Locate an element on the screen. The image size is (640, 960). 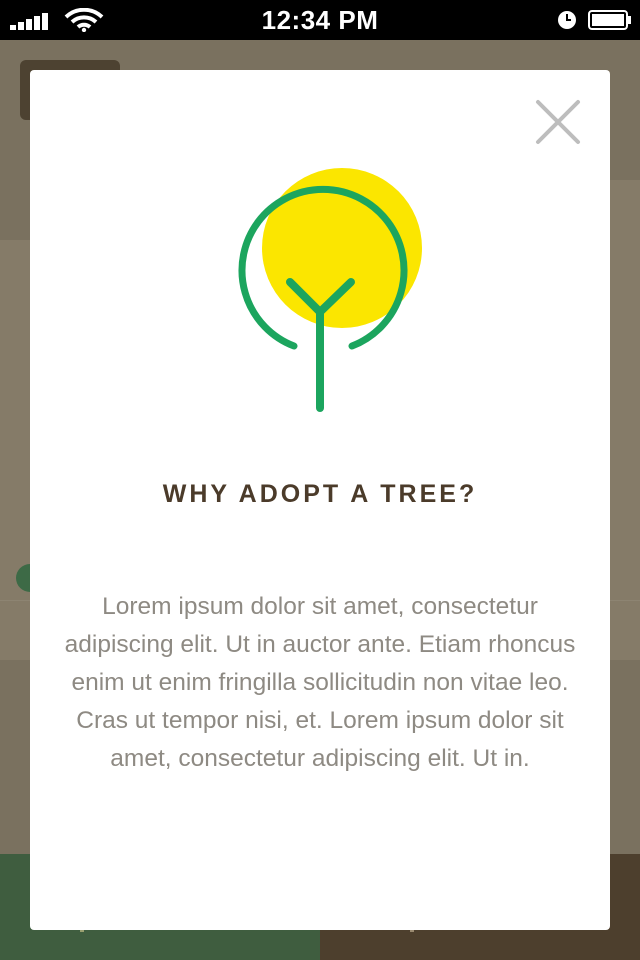
status-bar: 12:34 PM is located at coordinates (320, 20).